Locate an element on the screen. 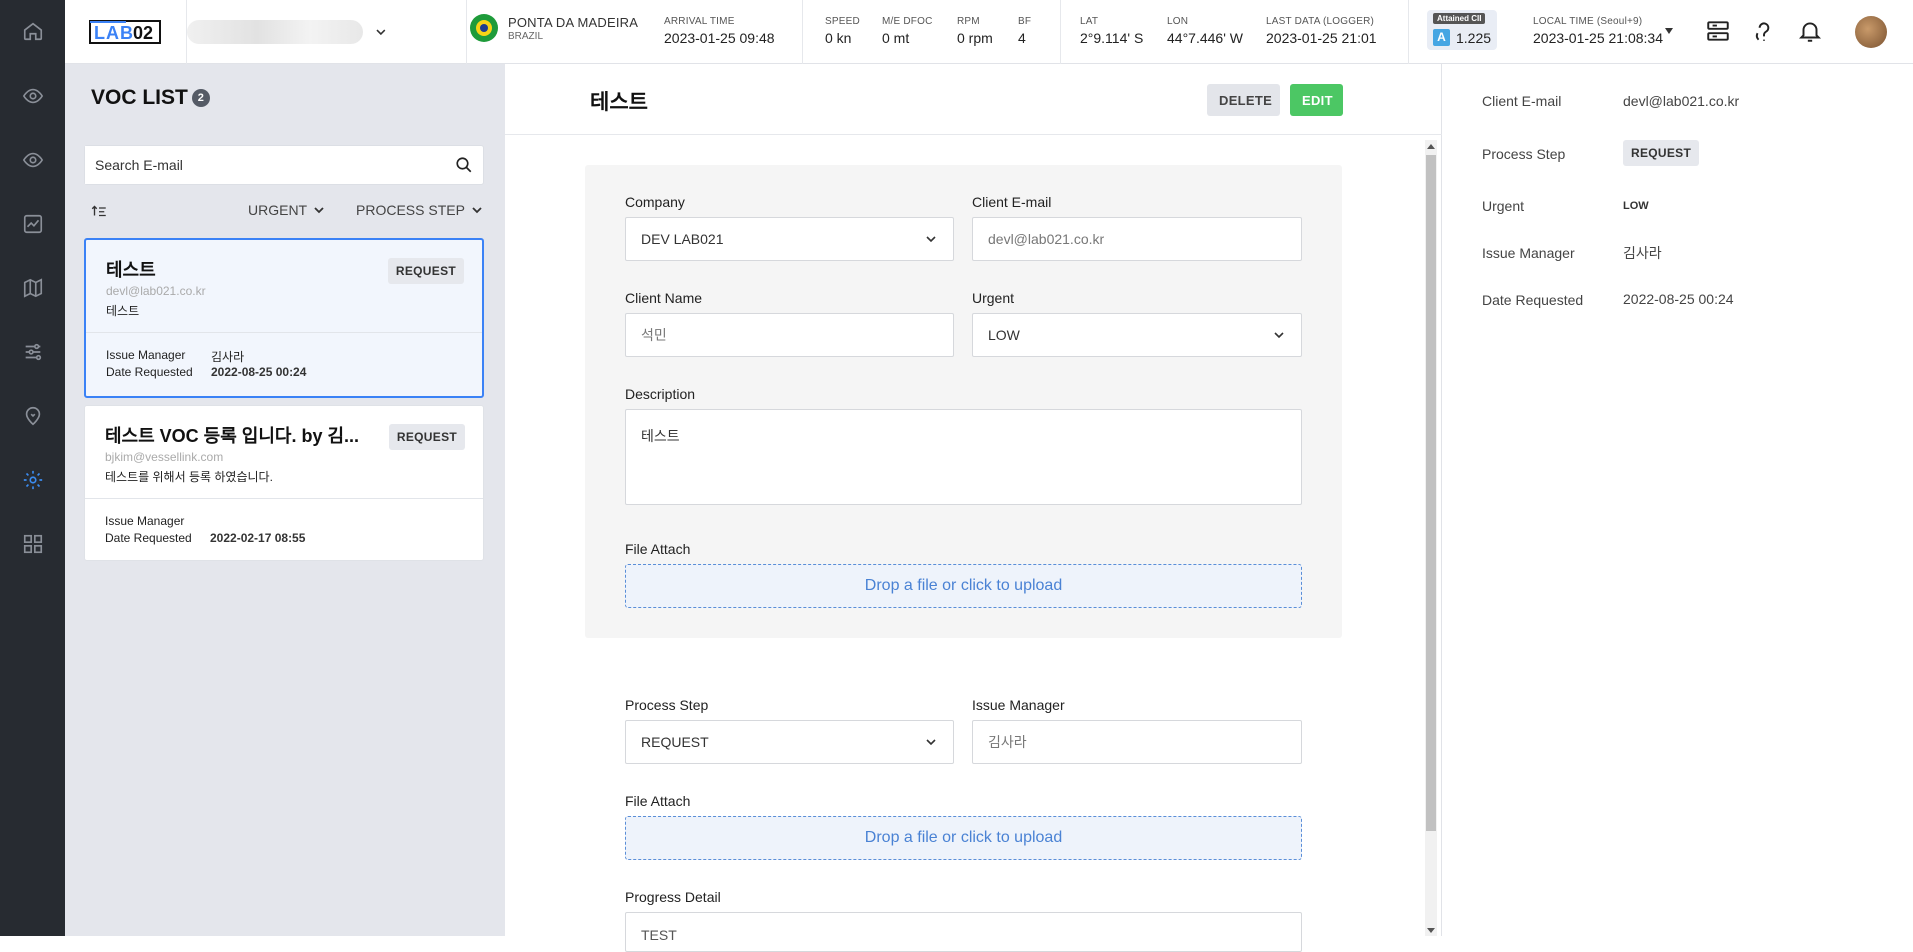  client-name-label: Client Name is located at coordinates (664, 298).